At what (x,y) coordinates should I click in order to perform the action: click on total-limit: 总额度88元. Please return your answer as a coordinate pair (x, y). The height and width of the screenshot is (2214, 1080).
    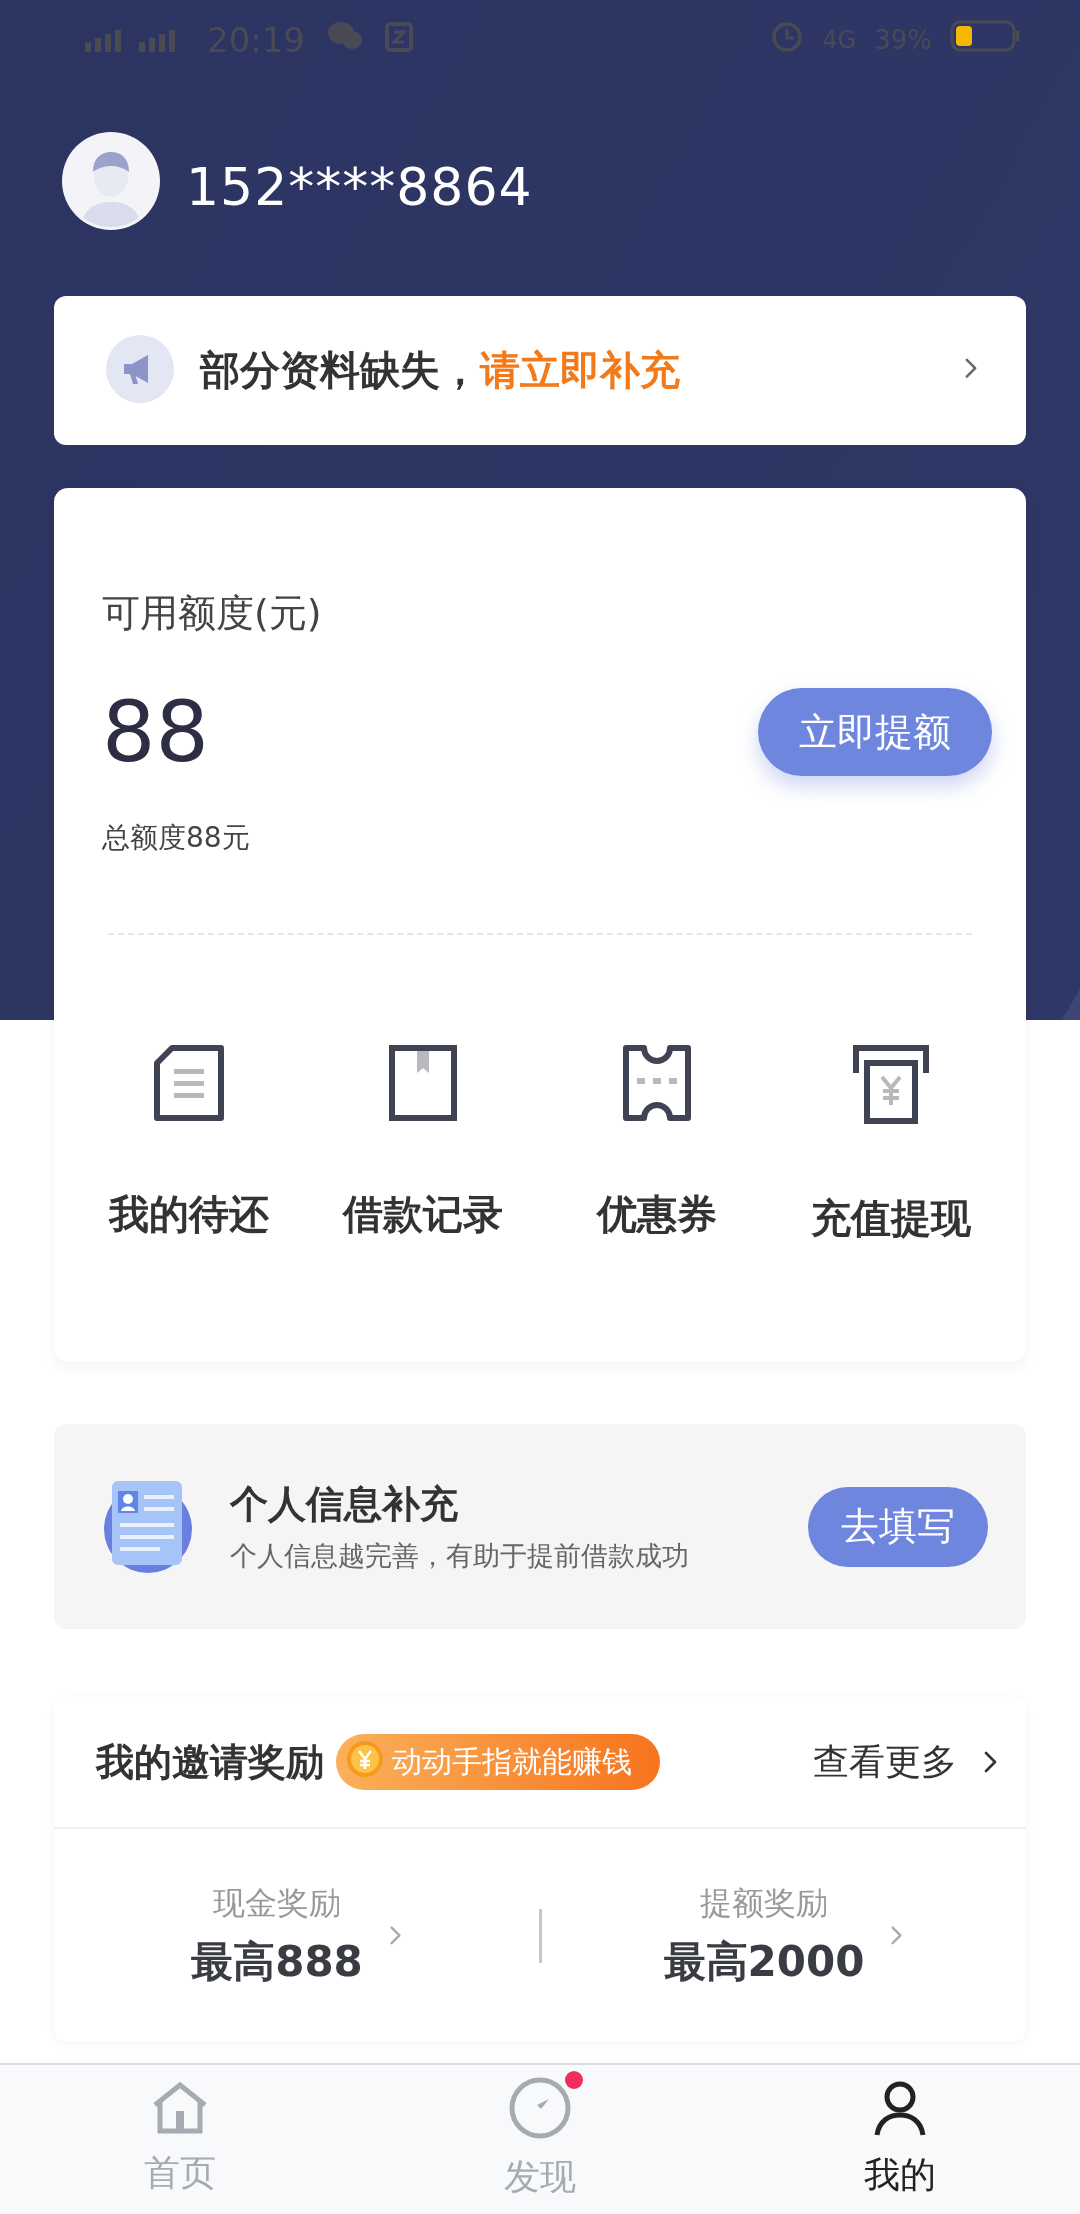
    Looking at the image, I should click on (176, 838).